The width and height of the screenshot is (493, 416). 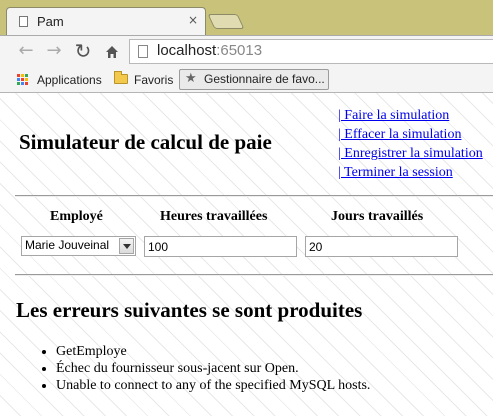 I want to click on home-icon, so click(x=112, y=52).